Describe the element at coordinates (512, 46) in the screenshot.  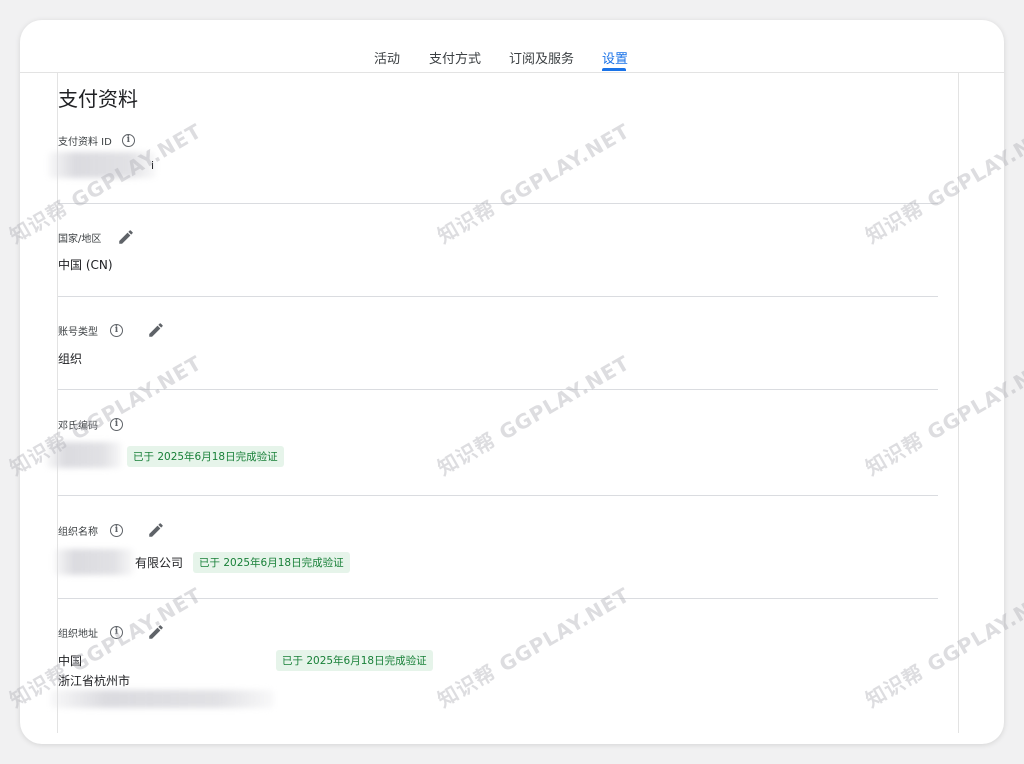
I see `tab-bar: 活动 支付方式 订阅及服务 设置` at that location.